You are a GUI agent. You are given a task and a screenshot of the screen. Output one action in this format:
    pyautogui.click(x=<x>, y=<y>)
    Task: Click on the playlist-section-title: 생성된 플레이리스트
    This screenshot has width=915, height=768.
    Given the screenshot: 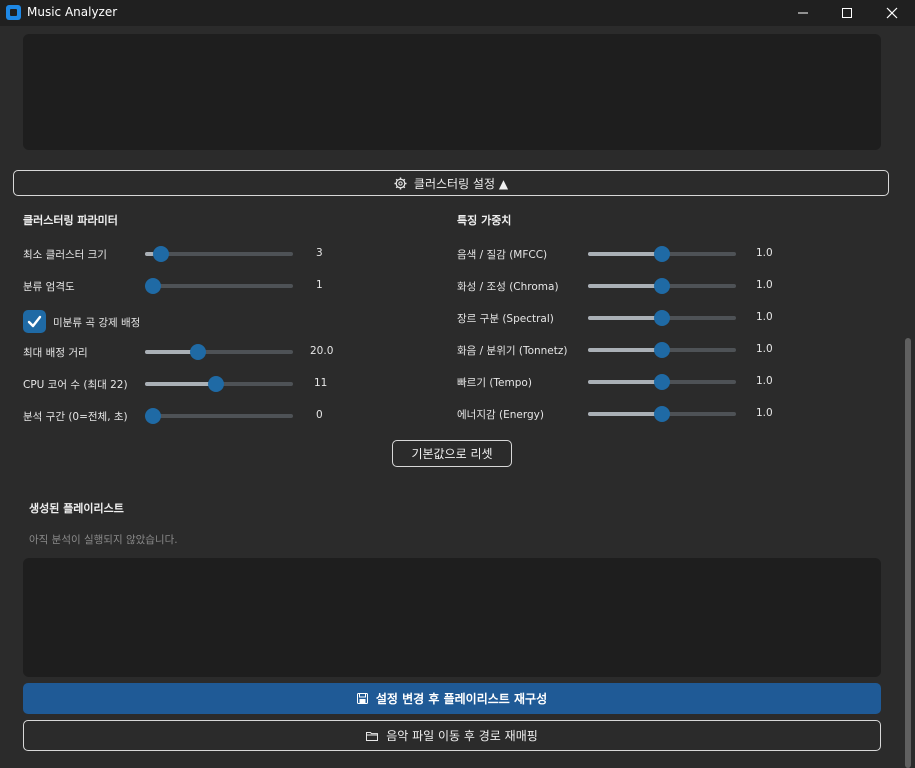 What is the action you would take?
    pyautogui.click(x=76, y=508)
    